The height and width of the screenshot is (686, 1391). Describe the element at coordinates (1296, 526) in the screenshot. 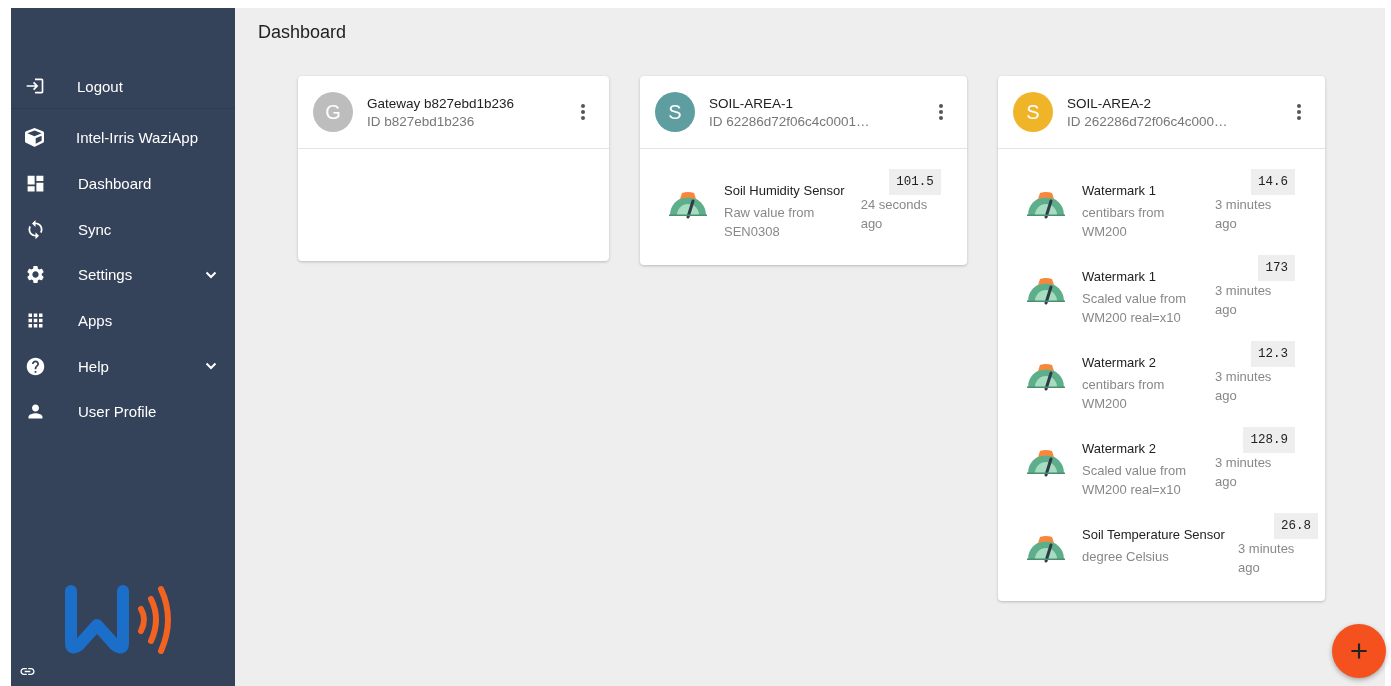

I see `sensor-value: 26.8` at that location.